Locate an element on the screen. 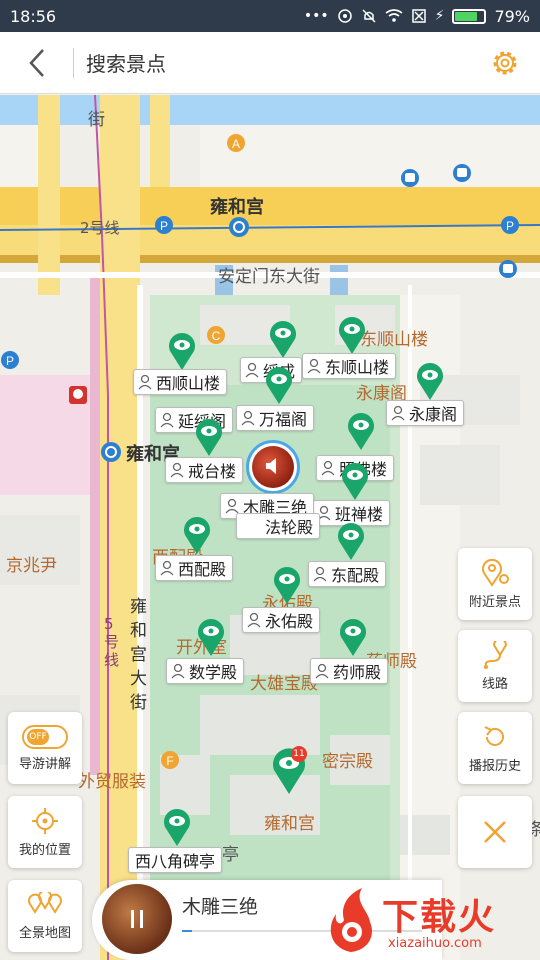 The width and height of the screenshot is (540, 960). poi-label-xishunshanlou: 西顺山楼 is located at coordinates (180, 382).